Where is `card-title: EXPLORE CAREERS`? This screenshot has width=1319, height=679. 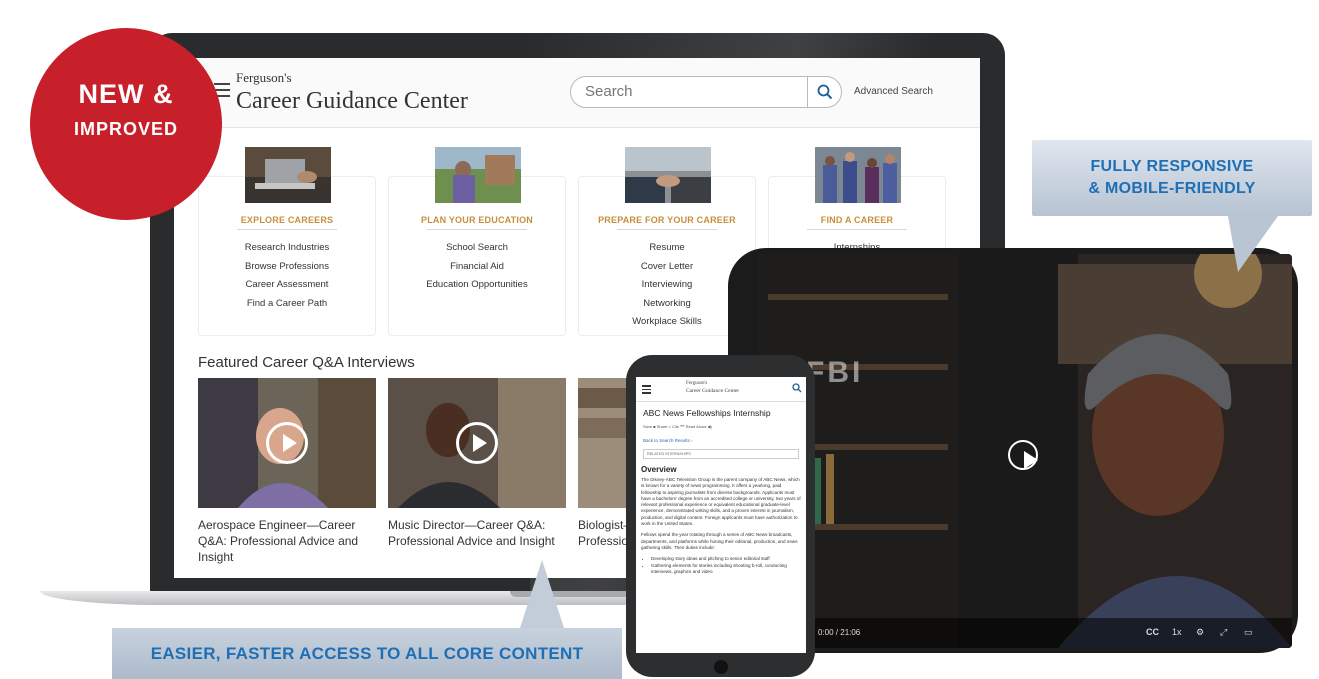 card-title: EXPLORE CAREERS is located at coordinates (287, 222).